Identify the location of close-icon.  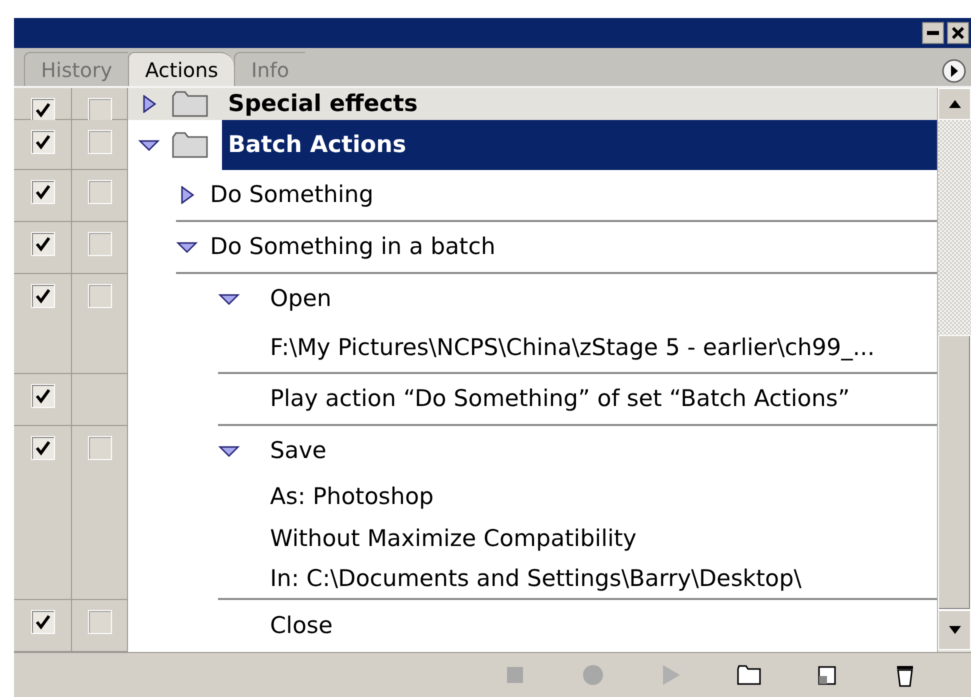
(958, 33).